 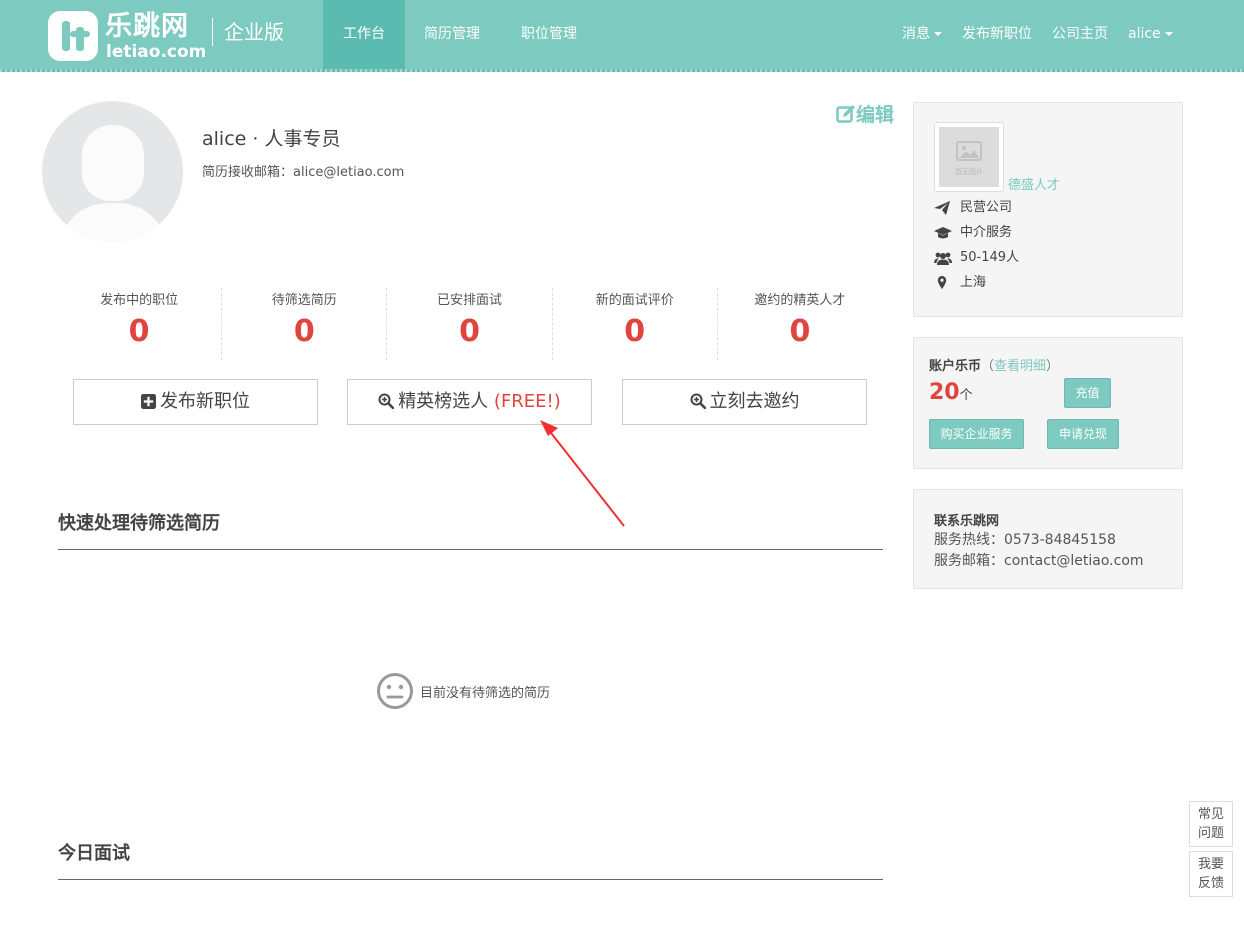 I want to click on contact-title: 联系乐跳网, so click(x=967, y=521).